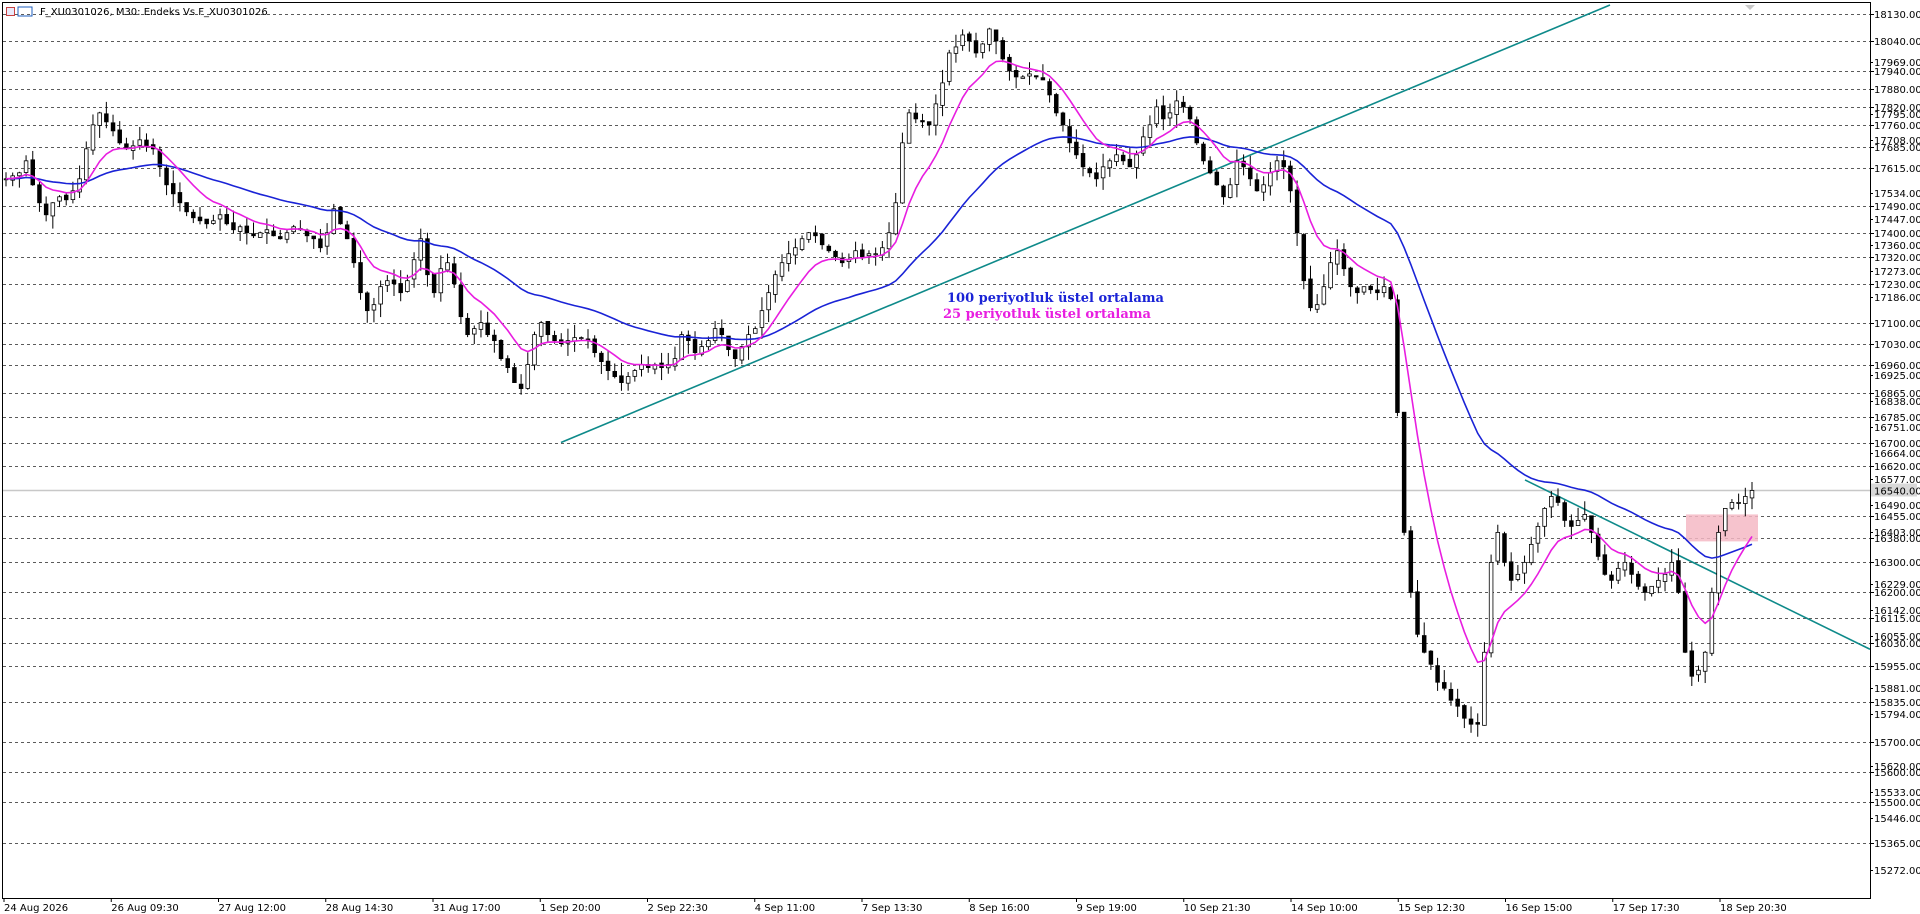 This screenshot has height=914, width=1920. What do you see at coordinates (1897, 563) in the screenshot?
I see `price-label: 16300.00` at bounding box center [1897, 563].